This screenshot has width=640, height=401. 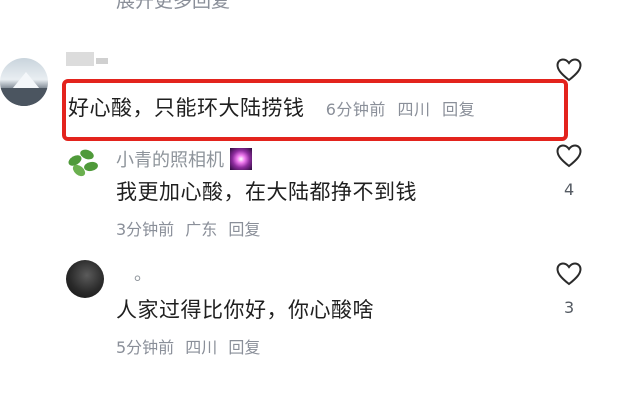 I want to click on avatar-ridge, so click(x=24, y=97).